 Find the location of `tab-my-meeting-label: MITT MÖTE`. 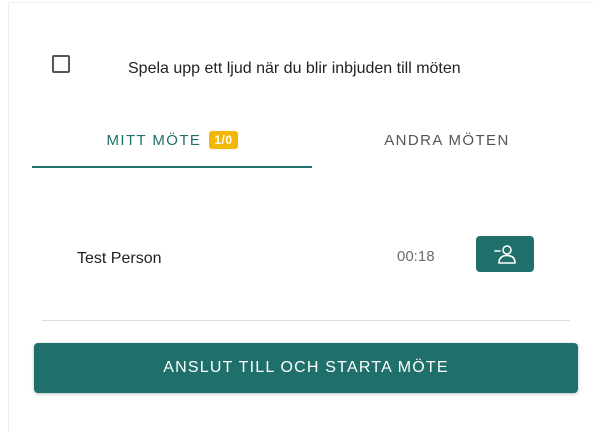

tab-my-meeting-label: MITT MÖTE is located at coordinates (154, 140).